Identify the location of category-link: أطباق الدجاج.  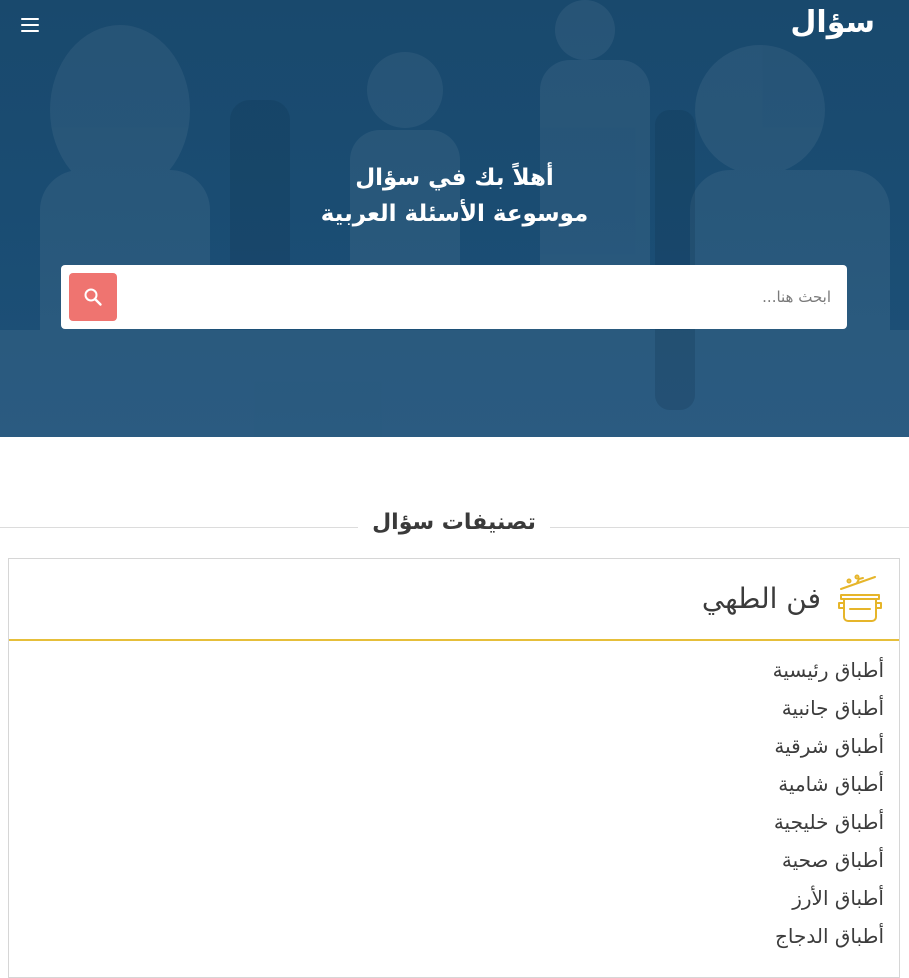
(828, 936).